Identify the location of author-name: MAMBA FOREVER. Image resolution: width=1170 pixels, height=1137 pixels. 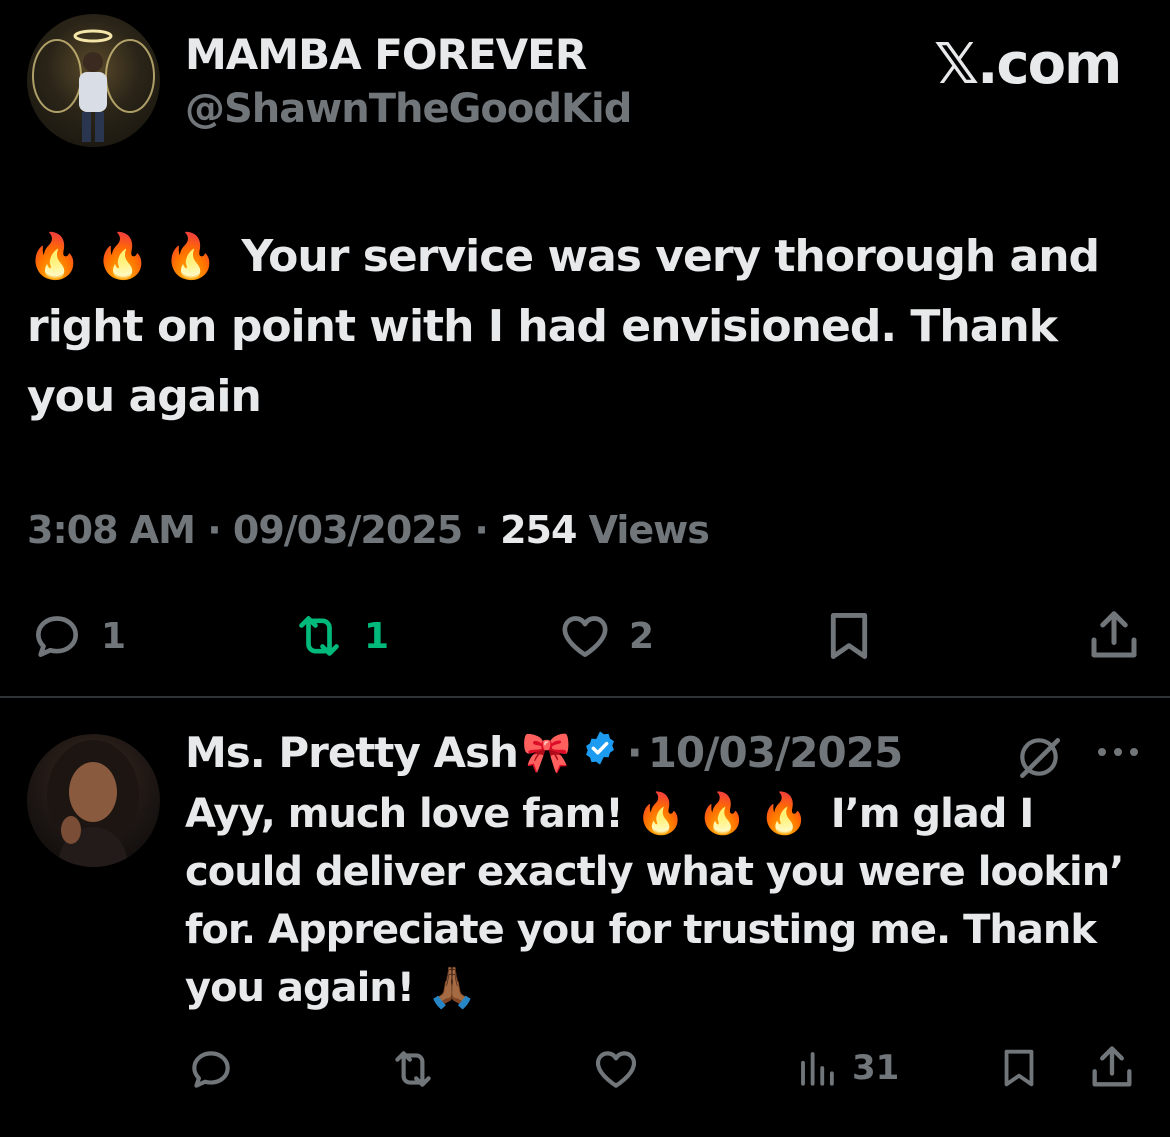
(386, 54).